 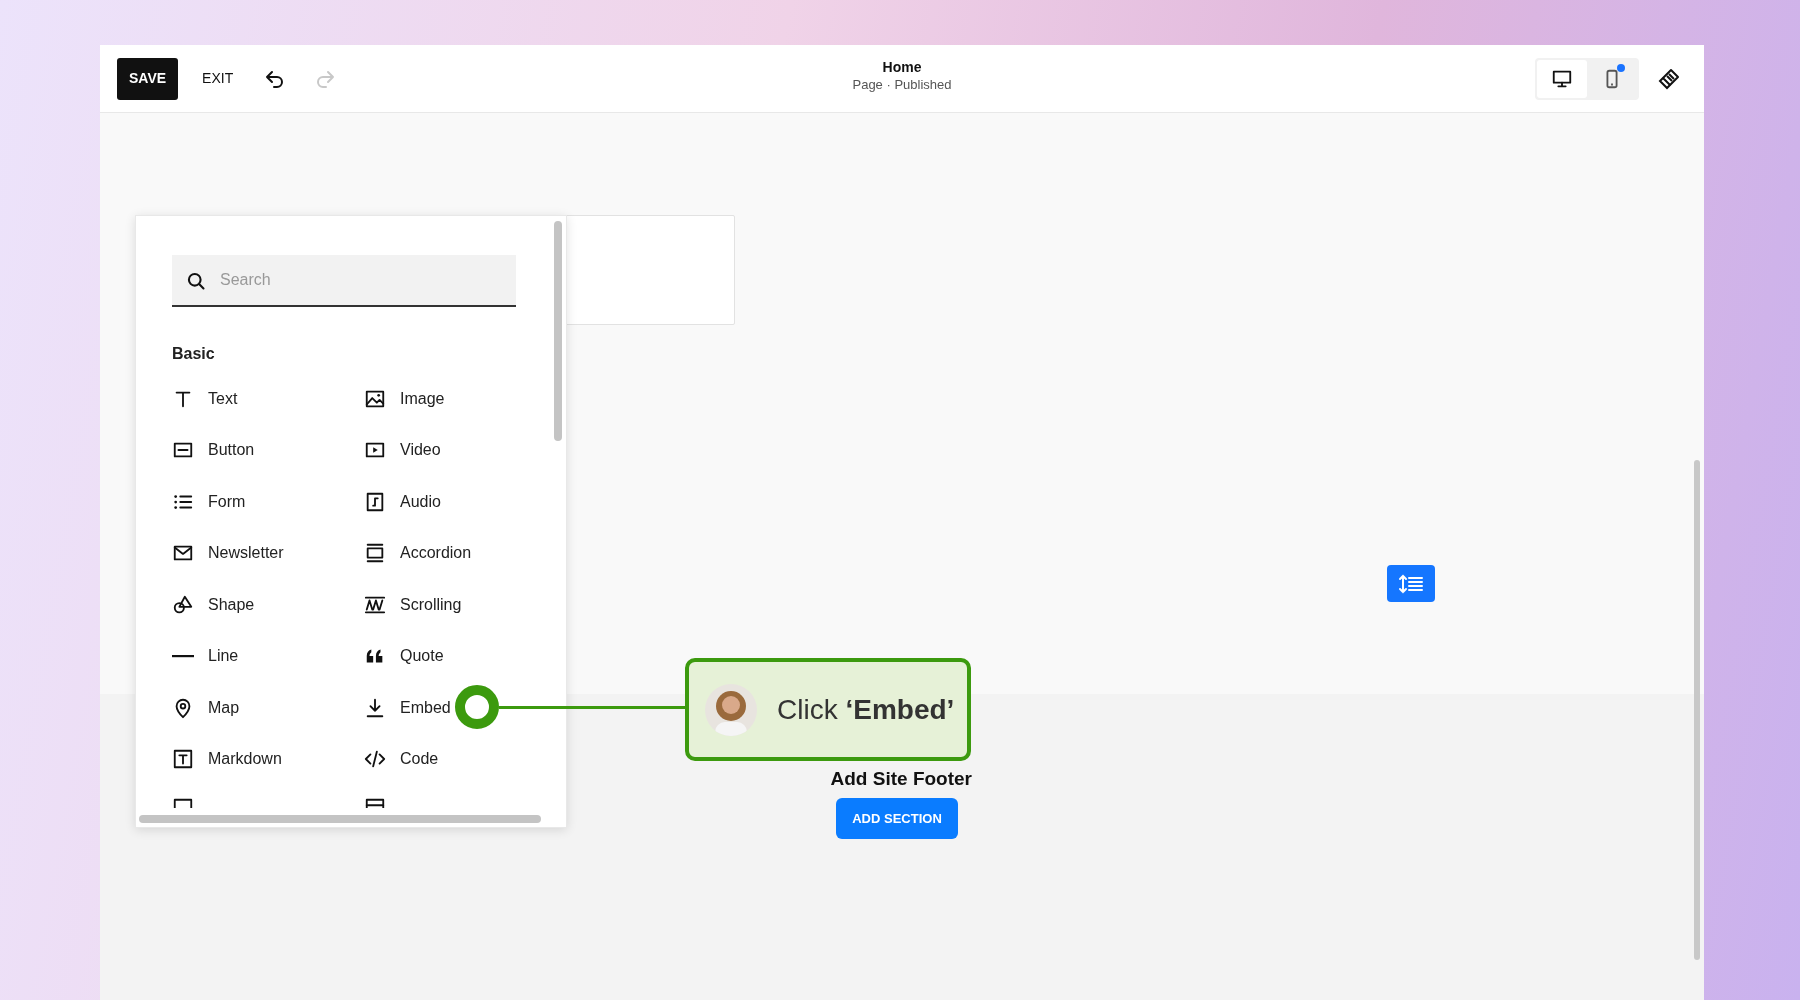 I want to click on exit-button: EXIT, so click(x=218, y=78).